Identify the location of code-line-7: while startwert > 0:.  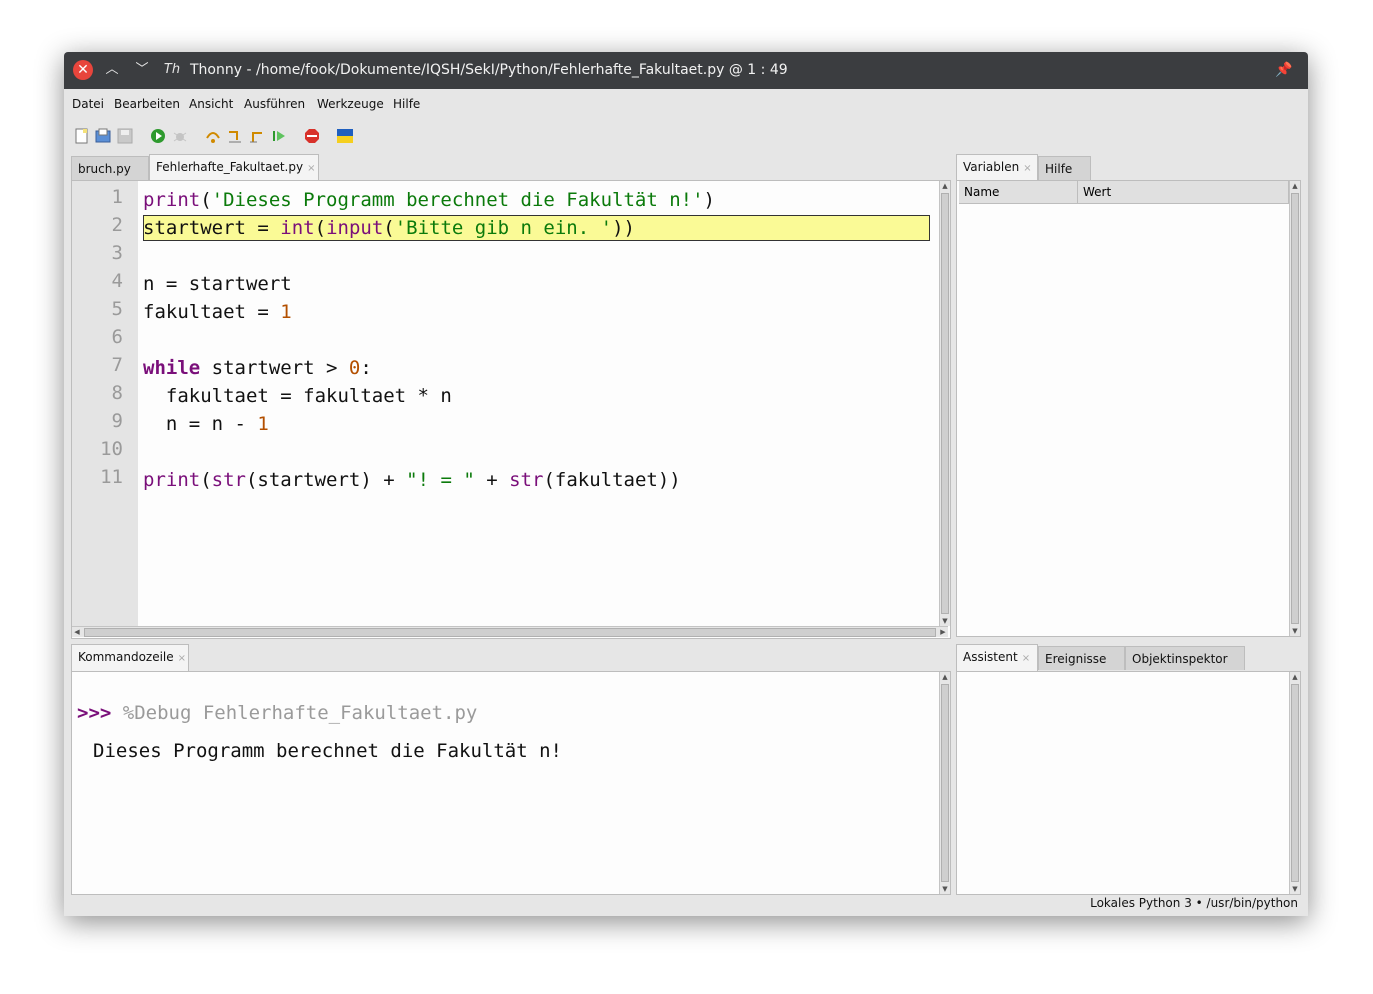
(257, 368).